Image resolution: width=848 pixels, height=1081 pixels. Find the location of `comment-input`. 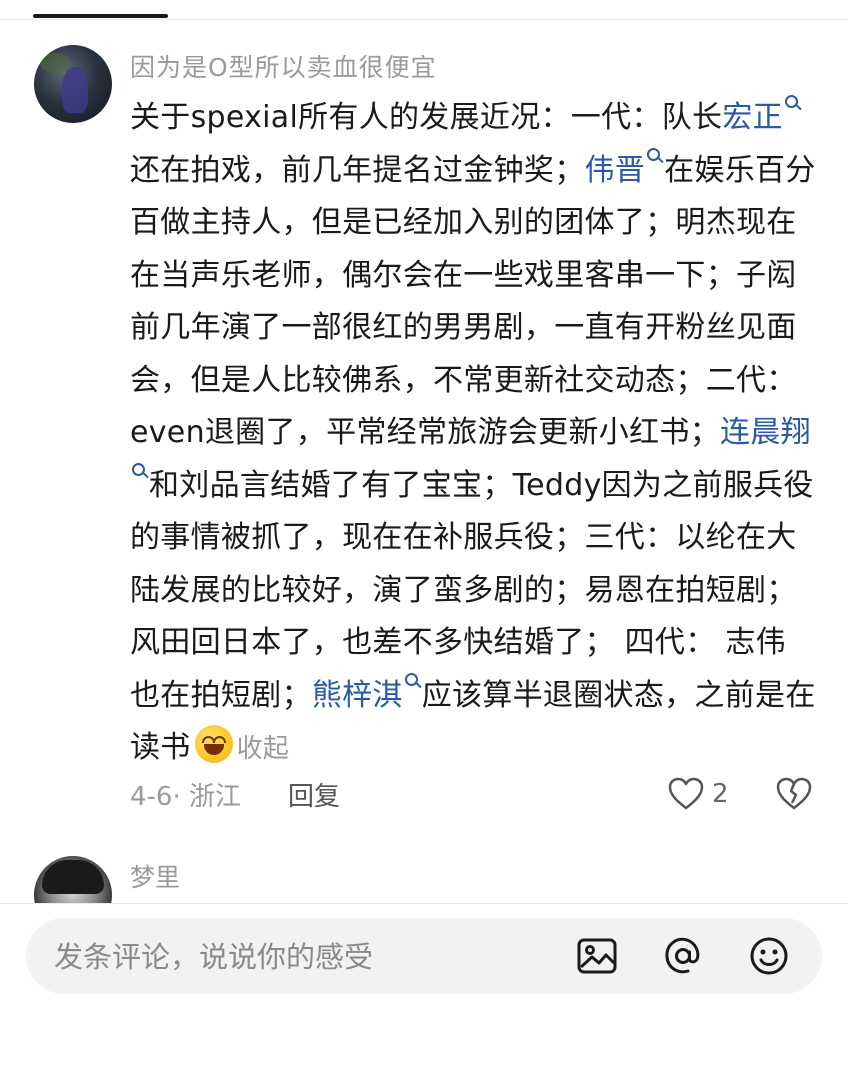

comment-input is located at coordinates (304, 957).